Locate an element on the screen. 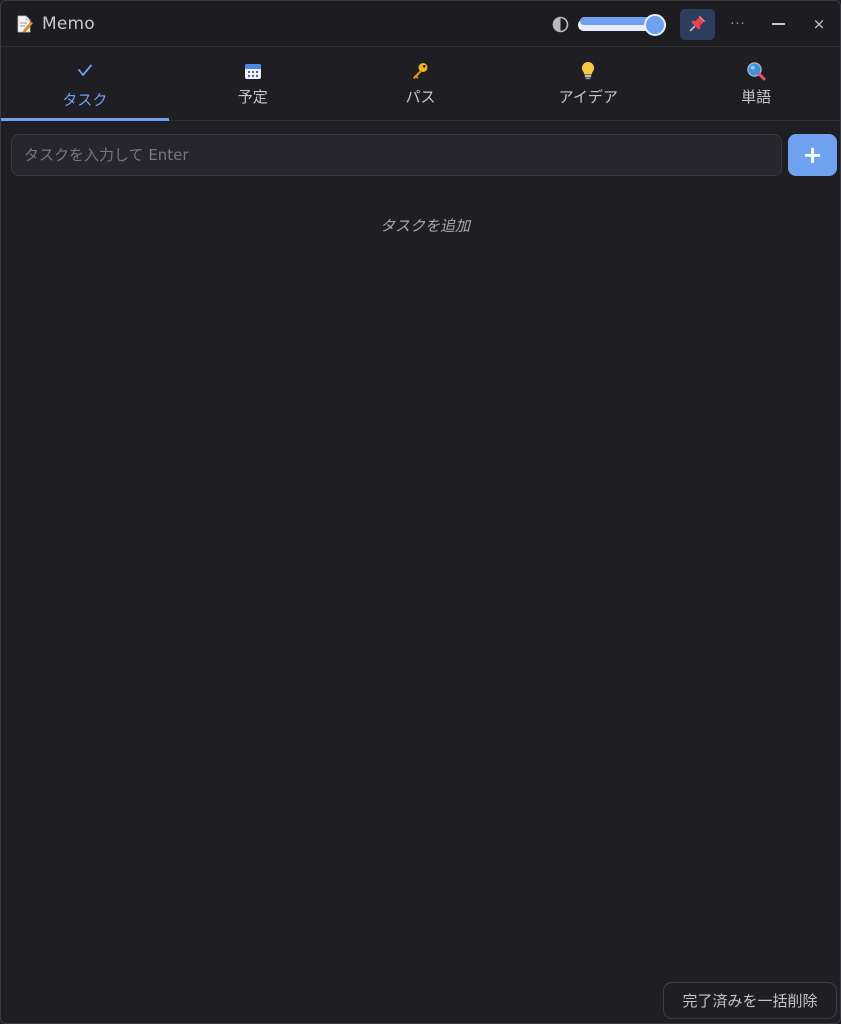 Image resolution: width=841 pixels, height=1024 pixels. opacity-slider-thumb is located at coordinates (655, 25).